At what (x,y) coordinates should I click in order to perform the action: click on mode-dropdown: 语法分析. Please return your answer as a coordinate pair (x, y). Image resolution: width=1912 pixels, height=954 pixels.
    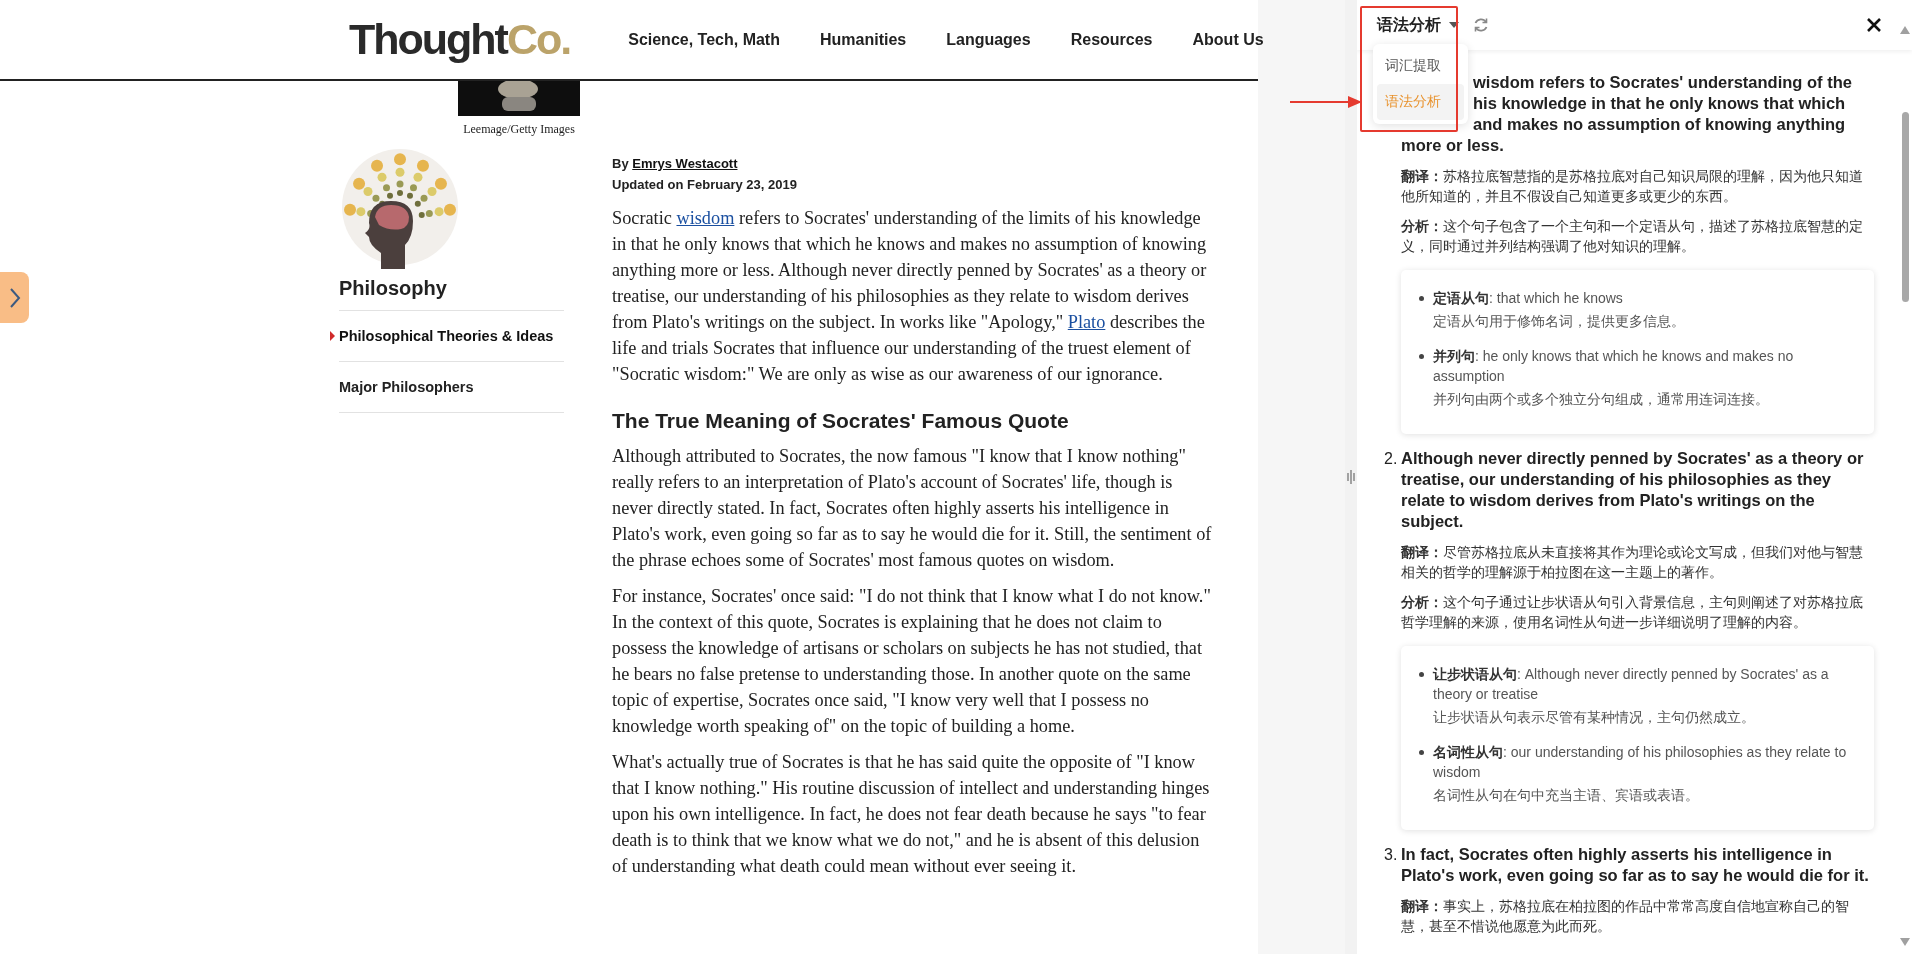
    Looking at the image, I should click on (1418, 25).